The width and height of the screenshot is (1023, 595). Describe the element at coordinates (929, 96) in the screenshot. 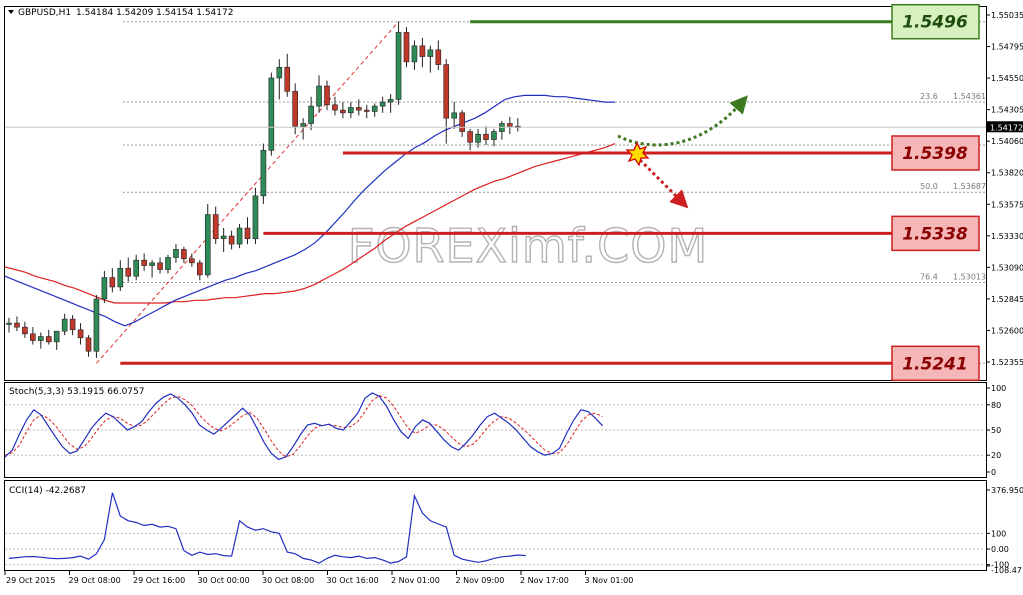

I see `fib-ratio-label: 23.6` at that location.